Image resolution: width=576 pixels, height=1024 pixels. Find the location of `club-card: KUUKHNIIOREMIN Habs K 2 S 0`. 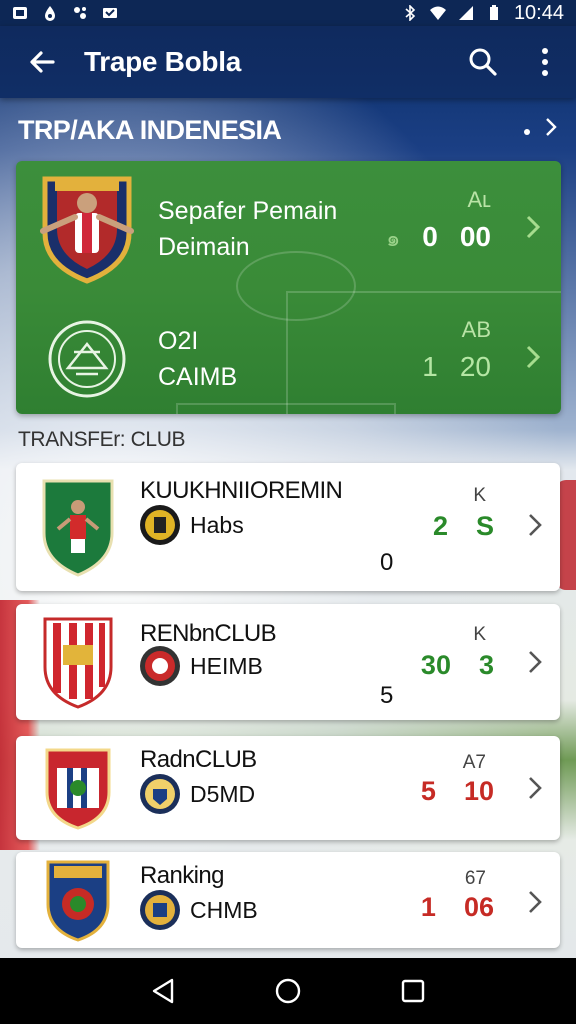

club-card: KUUKHNIIOREMIN Habs K 2 S 0 is located at coordinates (288, 527).